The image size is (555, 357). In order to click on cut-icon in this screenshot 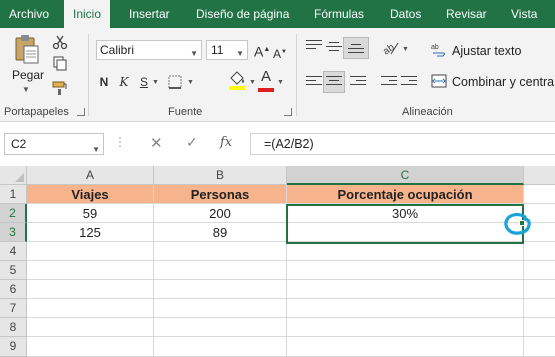, I will do `click(60, 42)`.